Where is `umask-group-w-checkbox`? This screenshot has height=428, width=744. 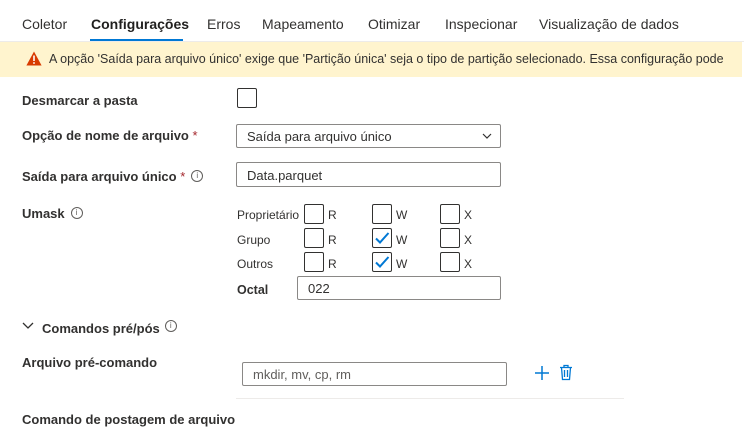 umask-group-w-checkbox is located at coordinates (382, 238).